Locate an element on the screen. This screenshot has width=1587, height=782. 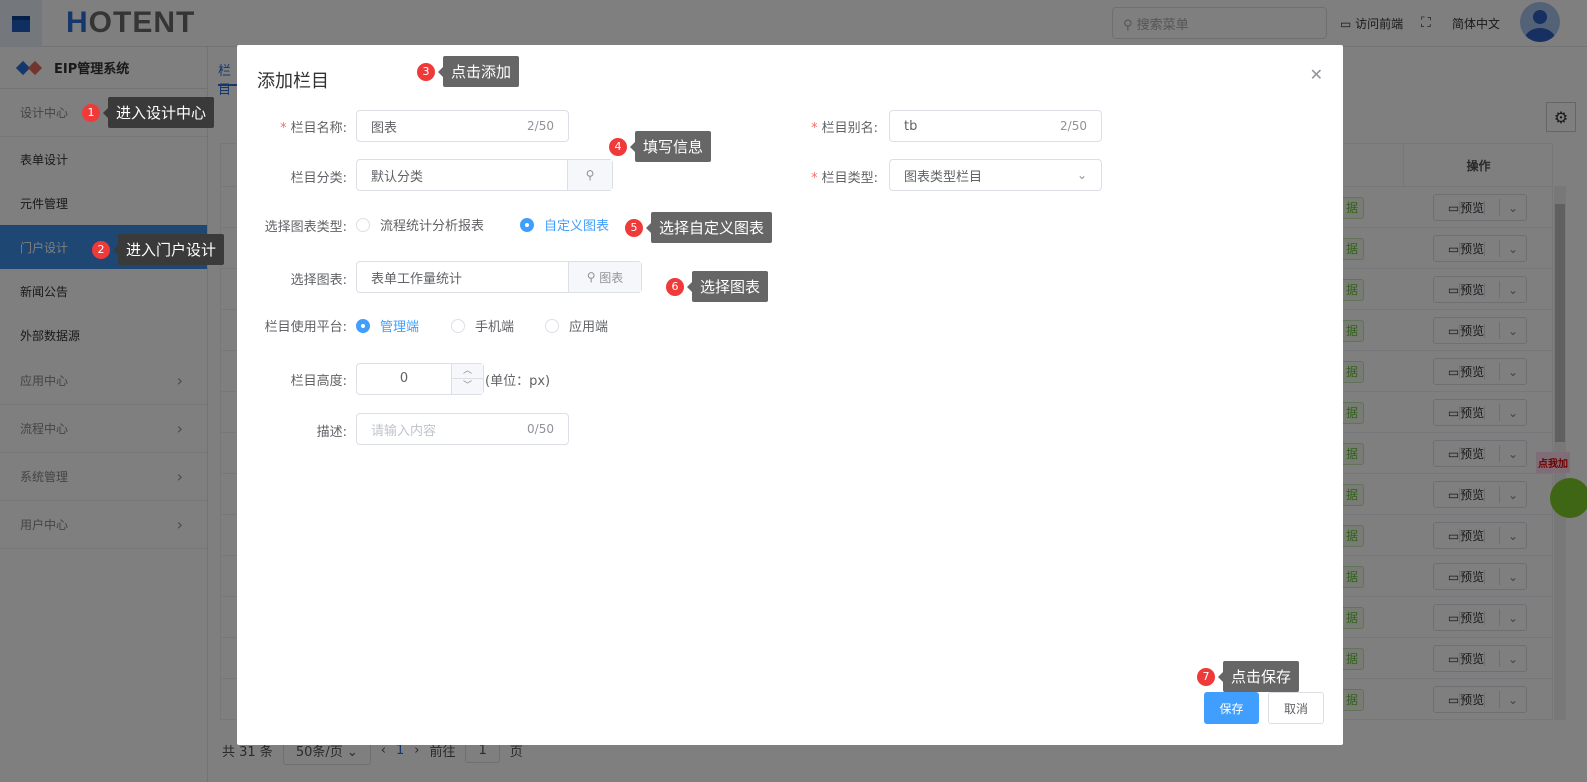
step-text: 进入门户设计 is located at coordinates (168, 249).